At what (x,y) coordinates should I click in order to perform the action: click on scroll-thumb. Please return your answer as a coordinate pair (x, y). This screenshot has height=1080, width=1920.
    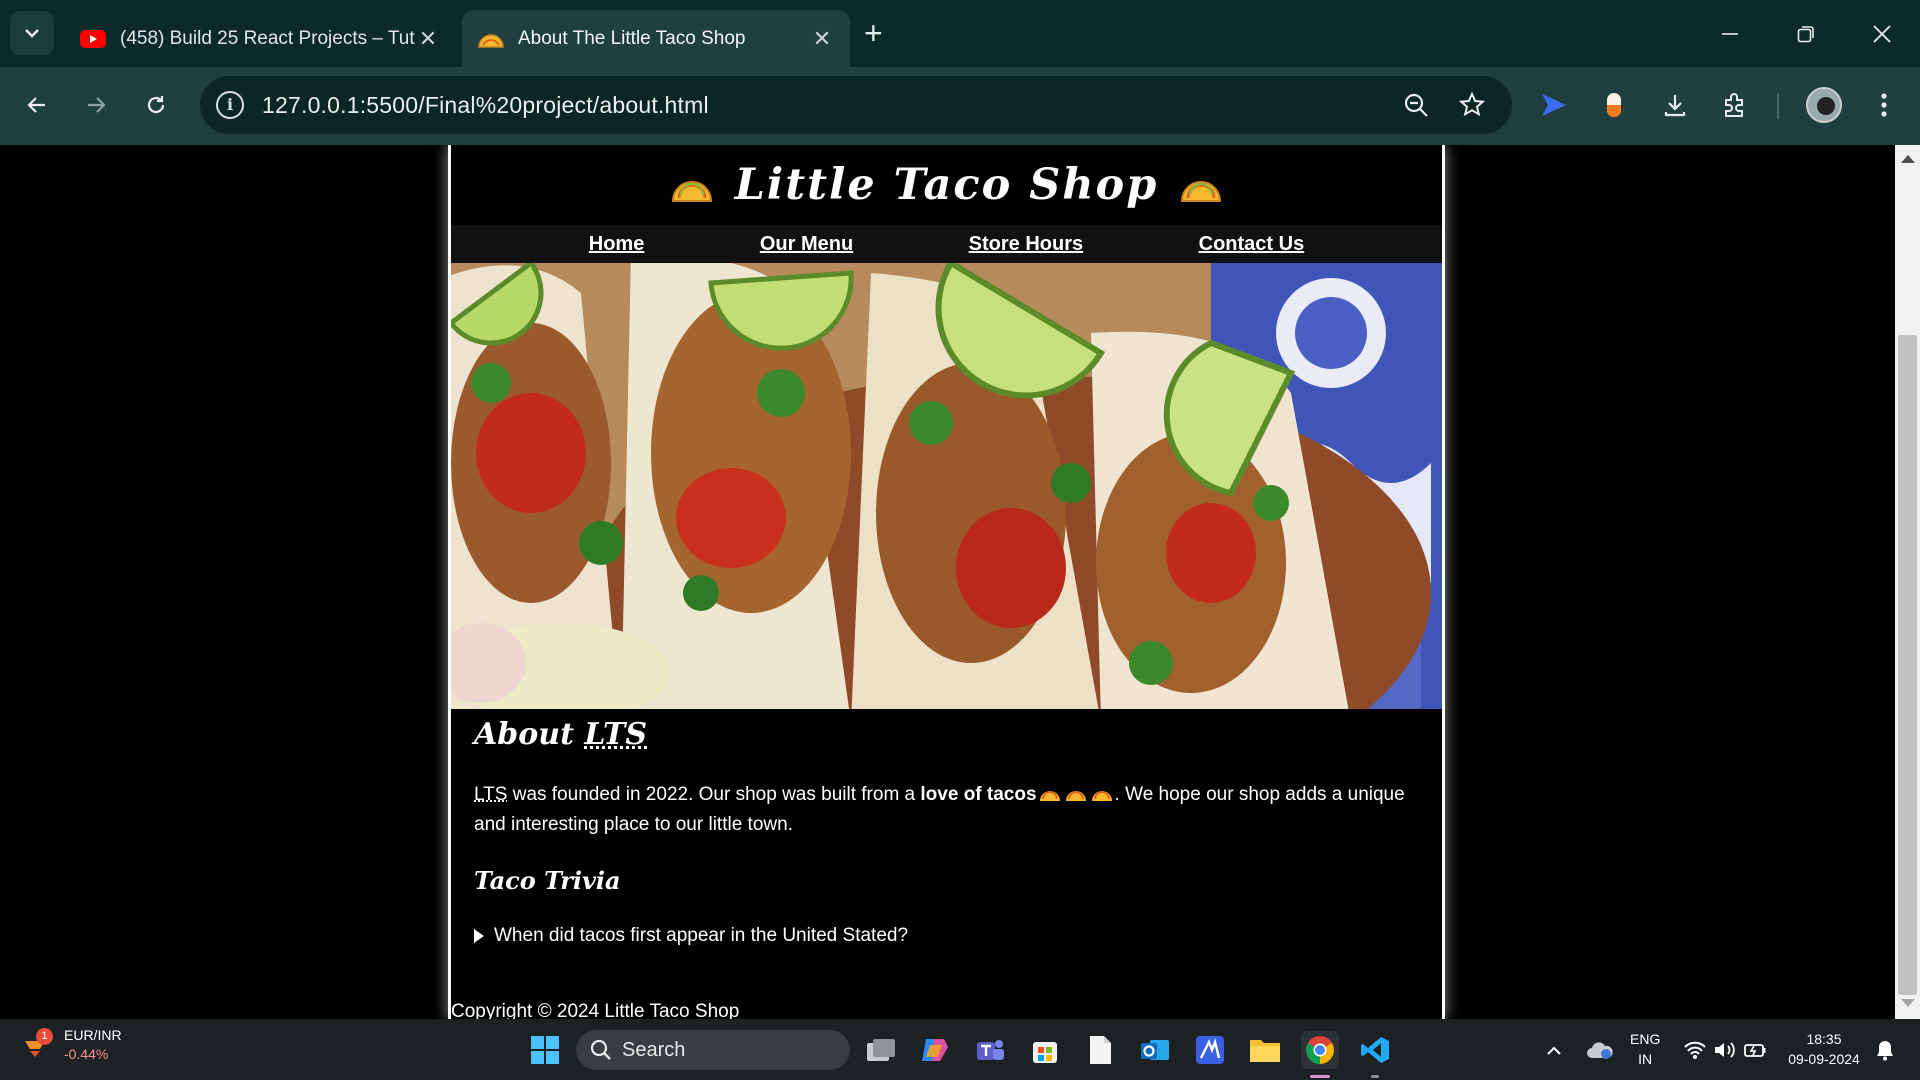
    Looking at the image, I should click on (1907, 665).